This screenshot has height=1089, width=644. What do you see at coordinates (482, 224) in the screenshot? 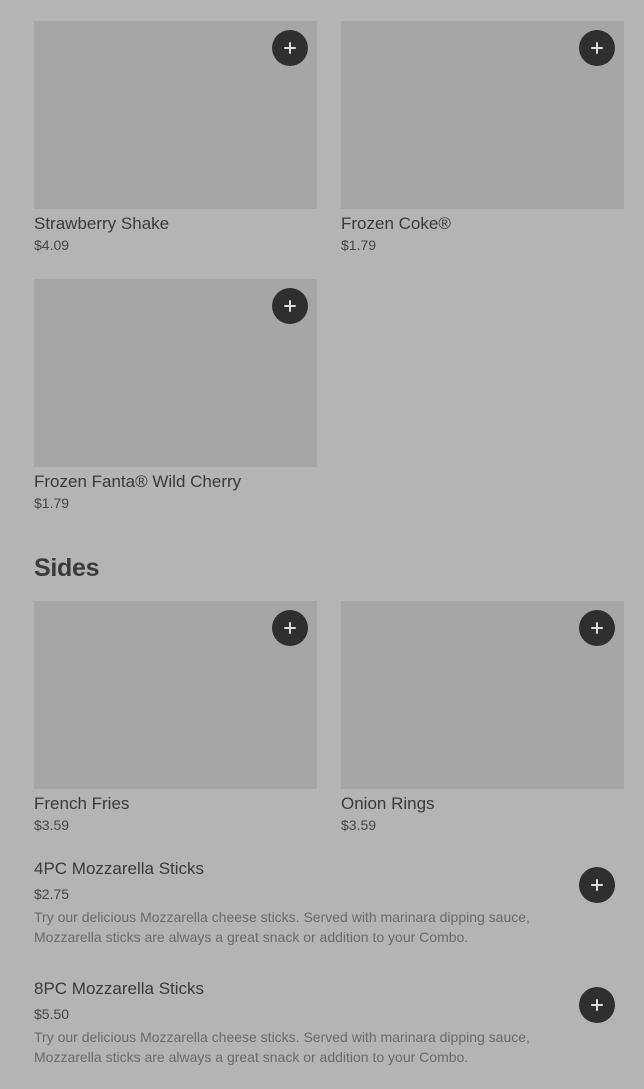
I see `item-name: Frozen Coke®` at bounding box center [482, 224].